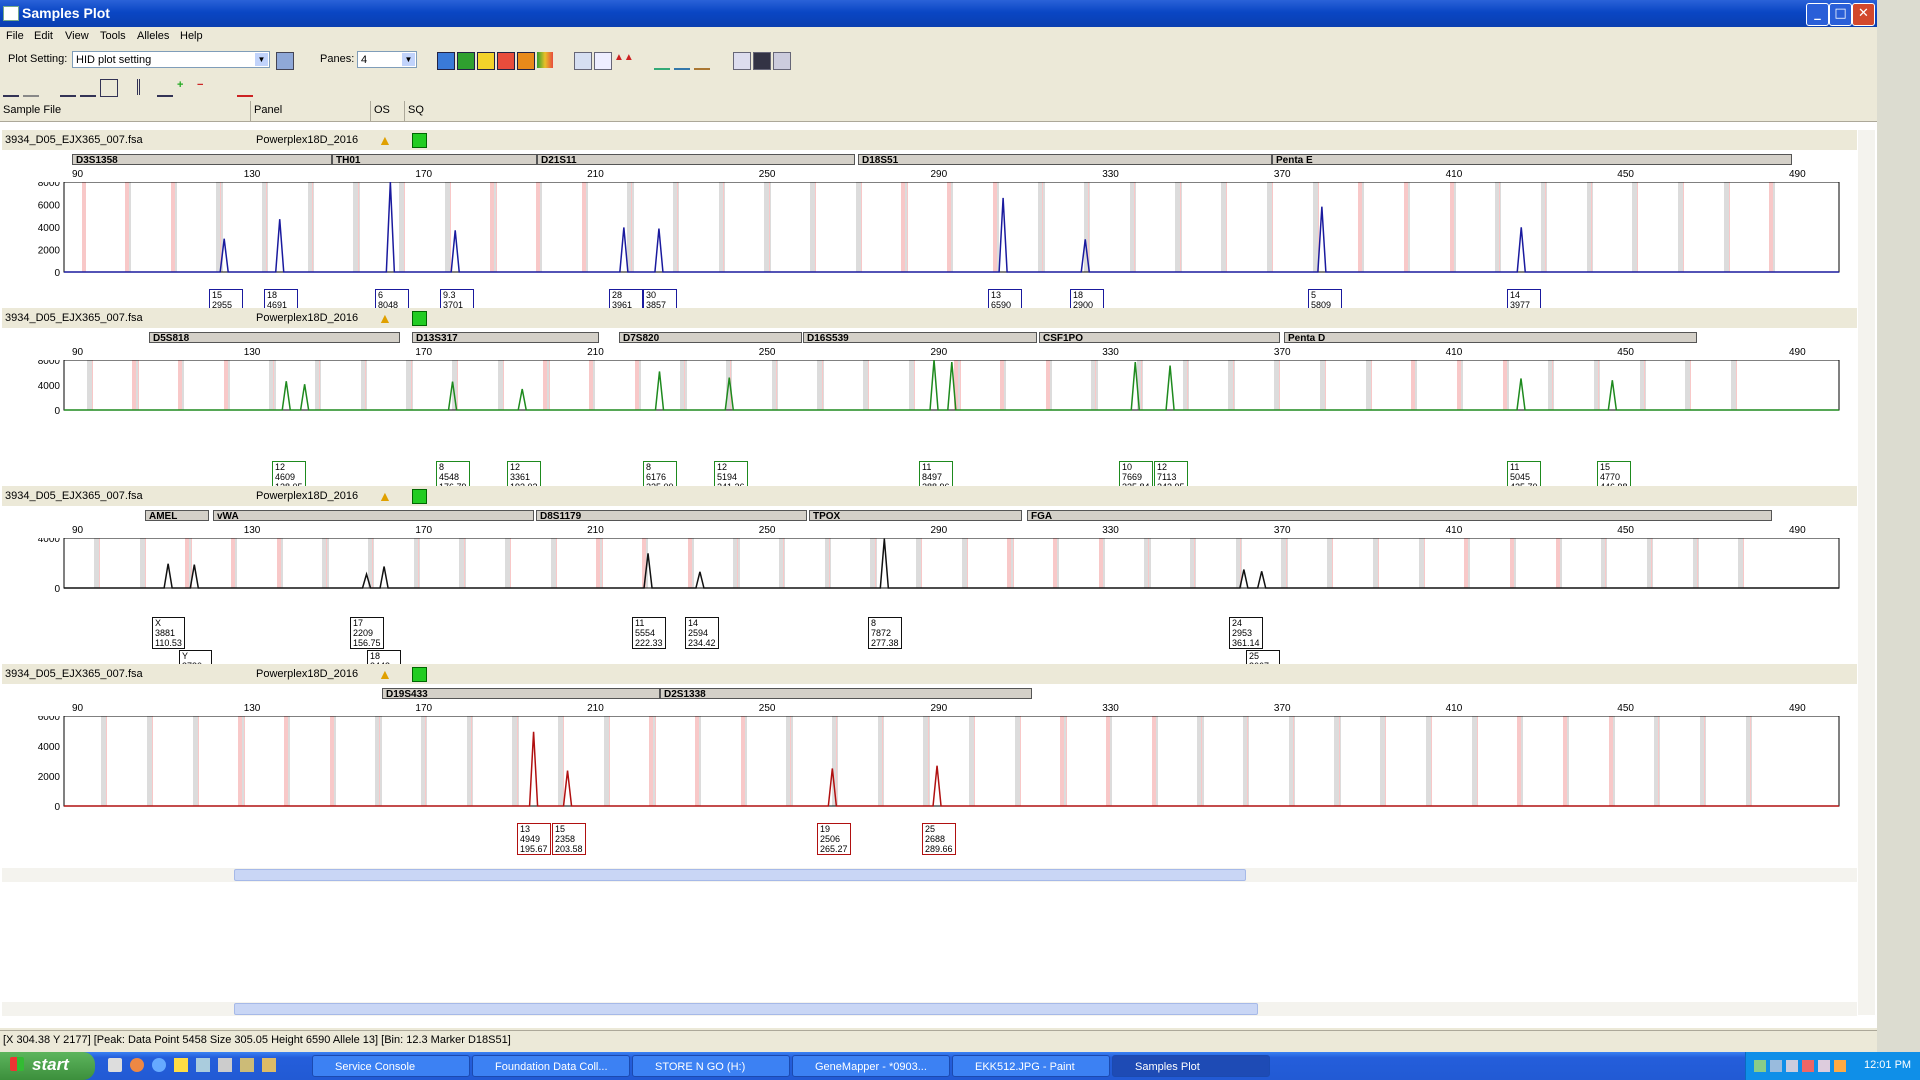 The height and width of the screenshot is (1080, 1920). I want to click on orange-dye-toggle, so click(526, 61).